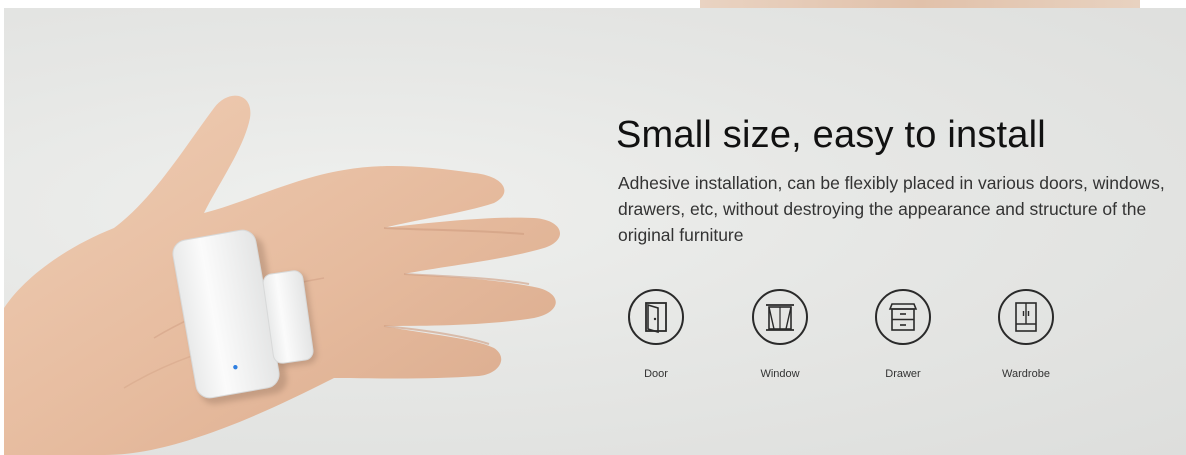  What do you see at coordinates (920, 4) in the screenshot?
I see `previous-section-photo-edge` at bounding box center [920, 4].